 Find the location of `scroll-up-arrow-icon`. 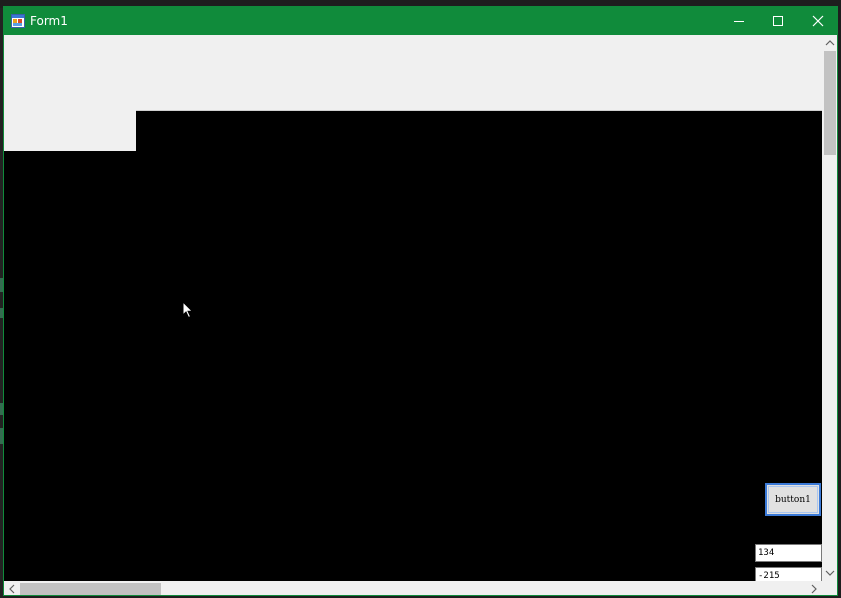

scroll-up-arrow-icon is located at coordinates (830, 43).